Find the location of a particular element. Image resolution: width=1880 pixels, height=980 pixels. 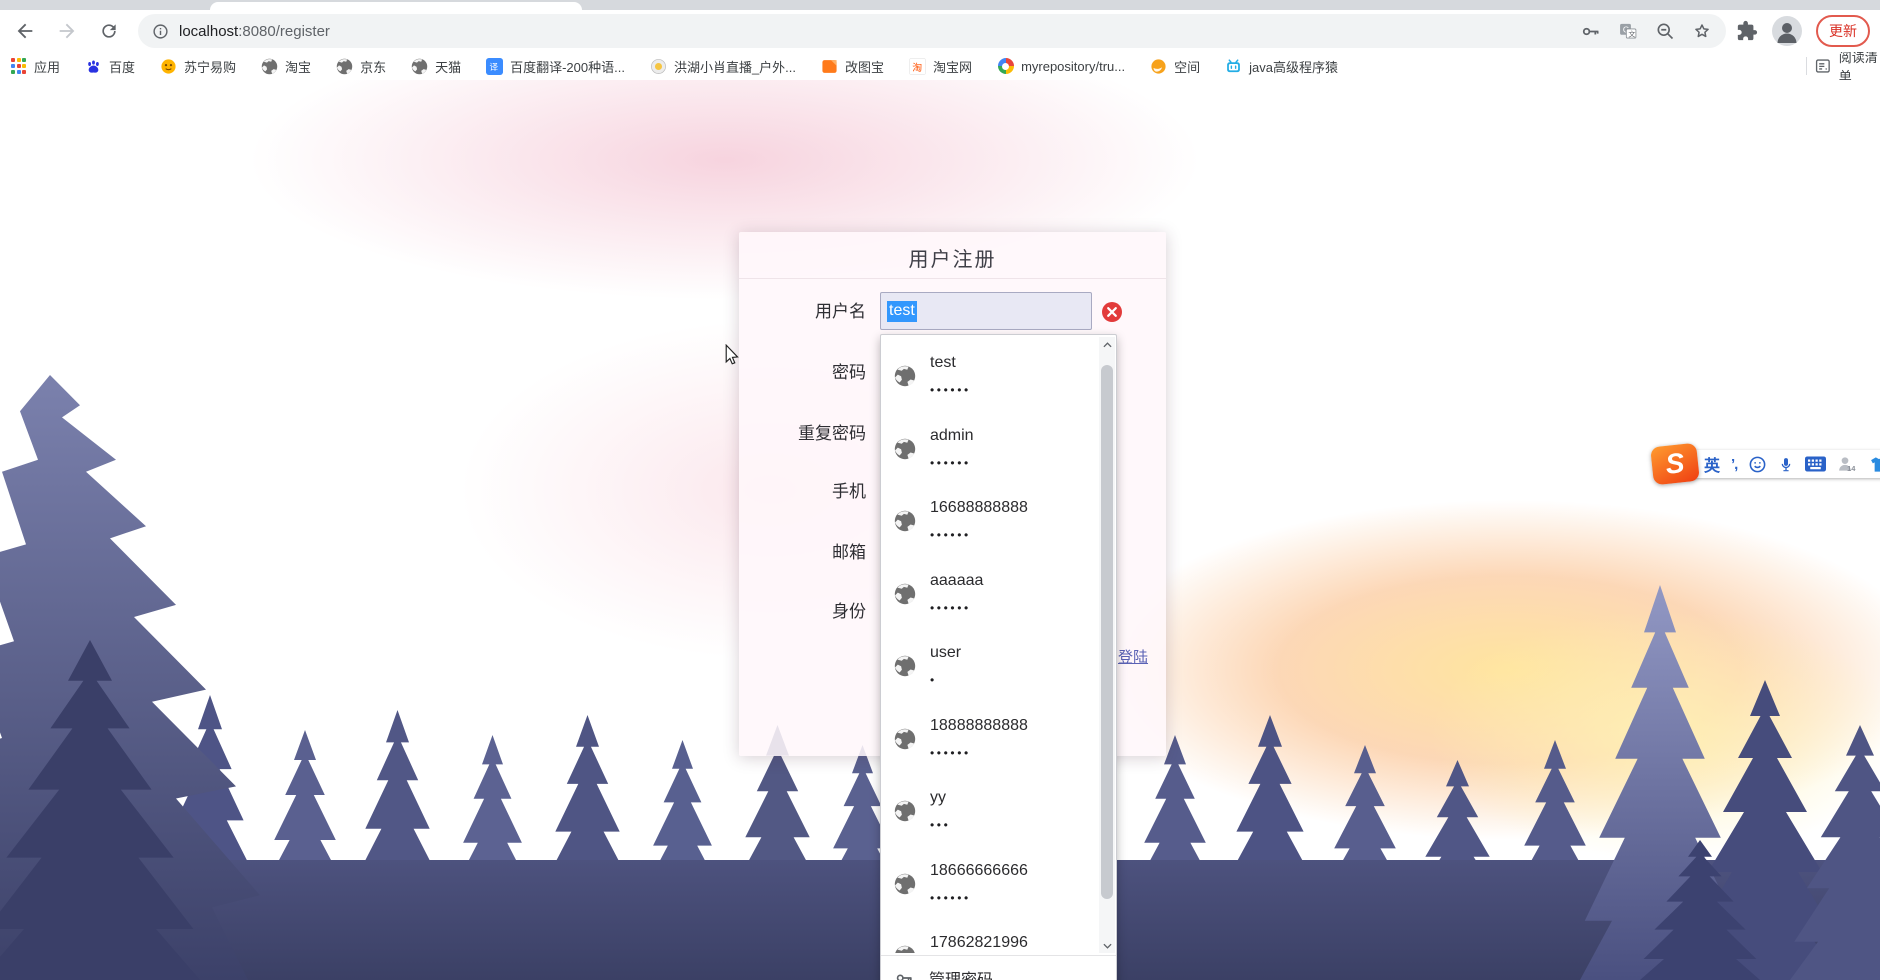

apps-shortcut: 应用 is located at coordinates (35, 66).